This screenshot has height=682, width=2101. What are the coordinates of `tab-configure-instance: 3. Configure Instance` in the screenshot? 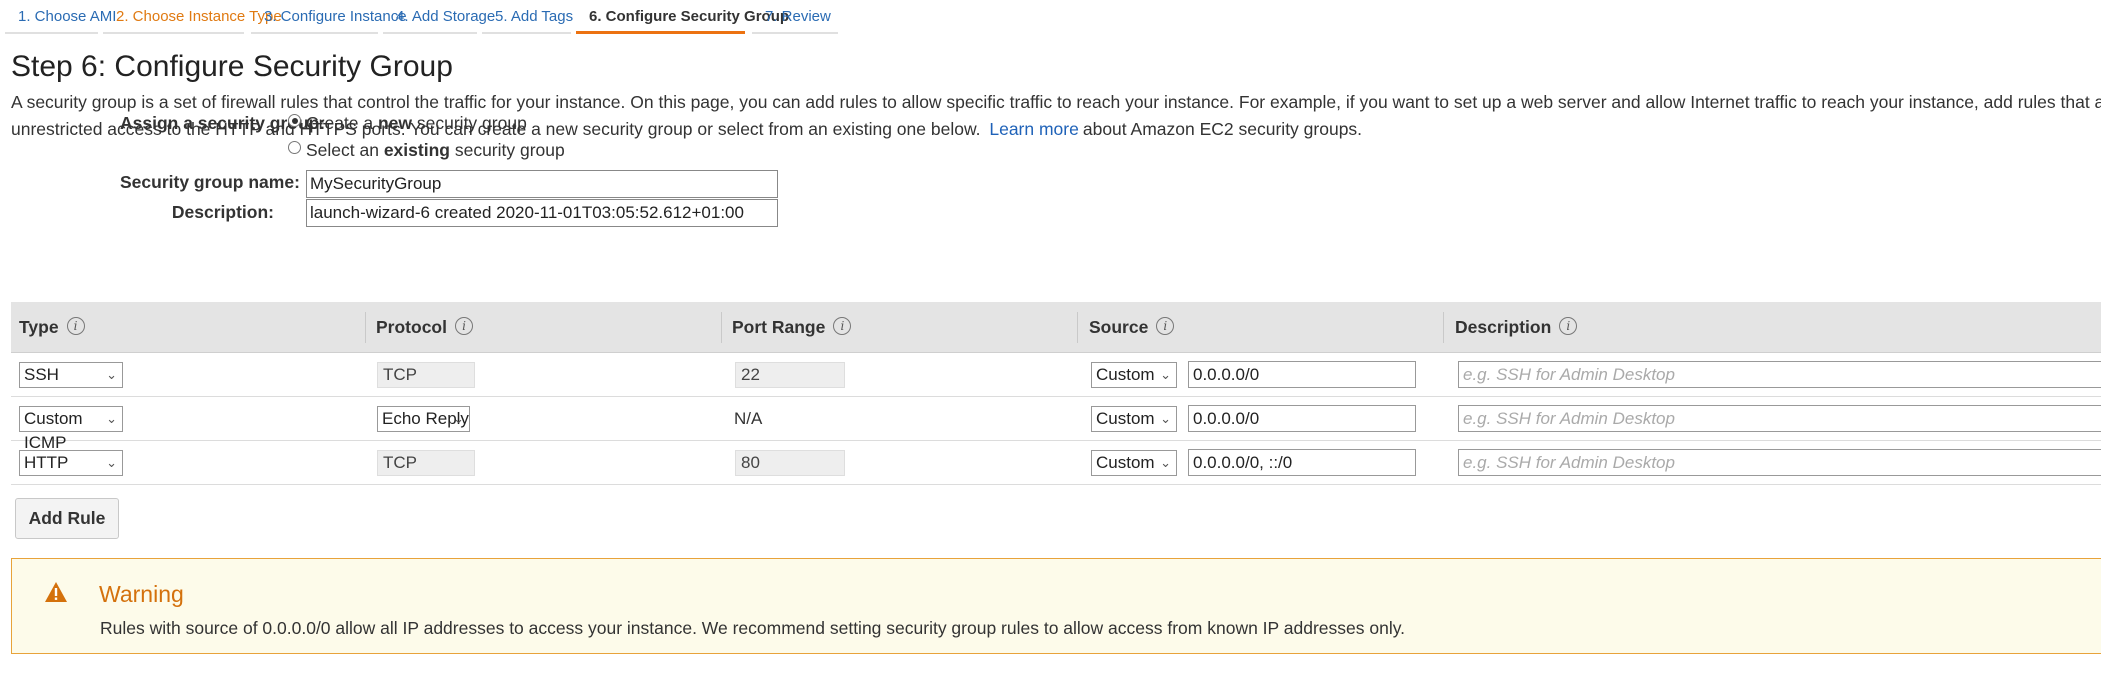 It's located at (329, 17).